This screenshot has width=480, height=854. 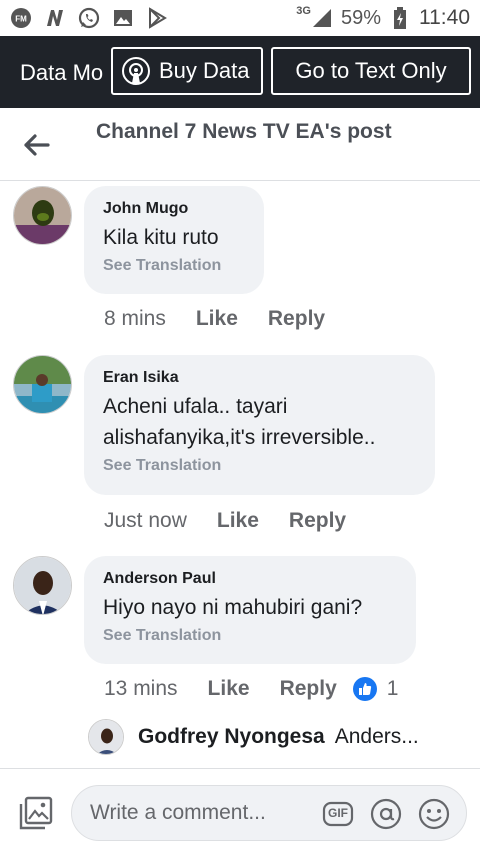 I want to click on whatsapp-icon, so click(x=89, y=18).